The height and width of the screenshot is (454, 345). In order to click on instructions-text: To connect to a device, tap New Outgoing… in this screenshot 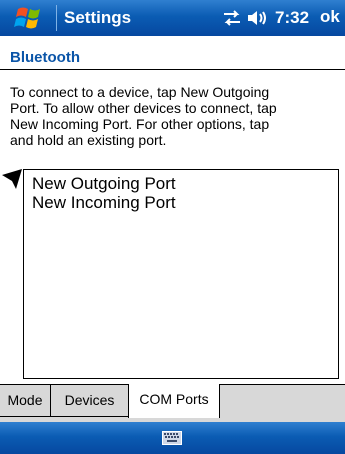, I will do `click(175, 116)`.